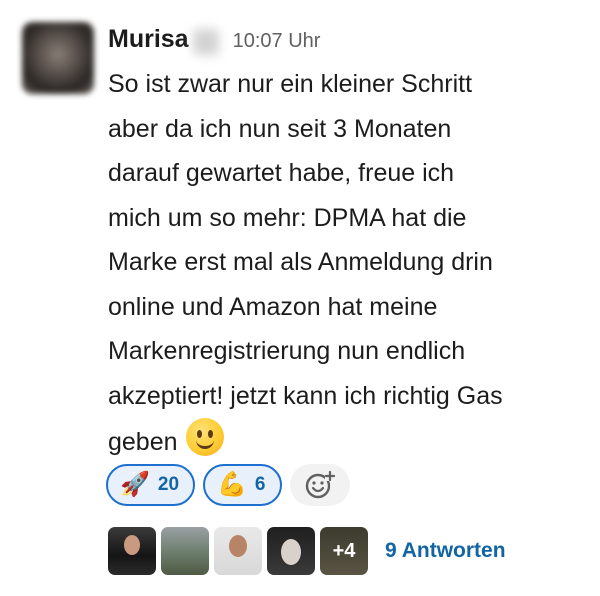  What do you see at coordinates (300, 262) in the screenshot?
I see `message-line: Marke erst mal als Anmeldung drin` at bounding box center [300, 262].